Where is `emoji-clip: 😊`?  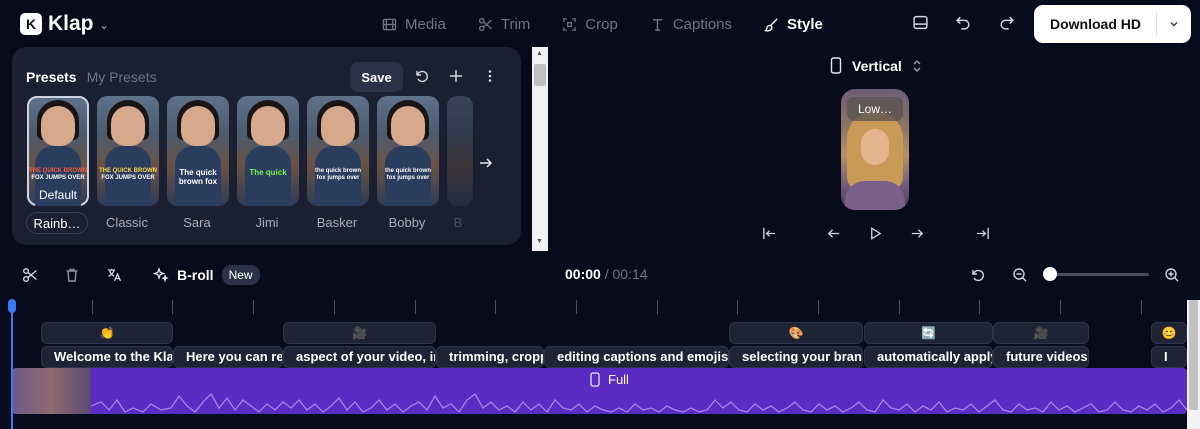
emoji-clip: 😊 is located at coordinates (1169, 333).